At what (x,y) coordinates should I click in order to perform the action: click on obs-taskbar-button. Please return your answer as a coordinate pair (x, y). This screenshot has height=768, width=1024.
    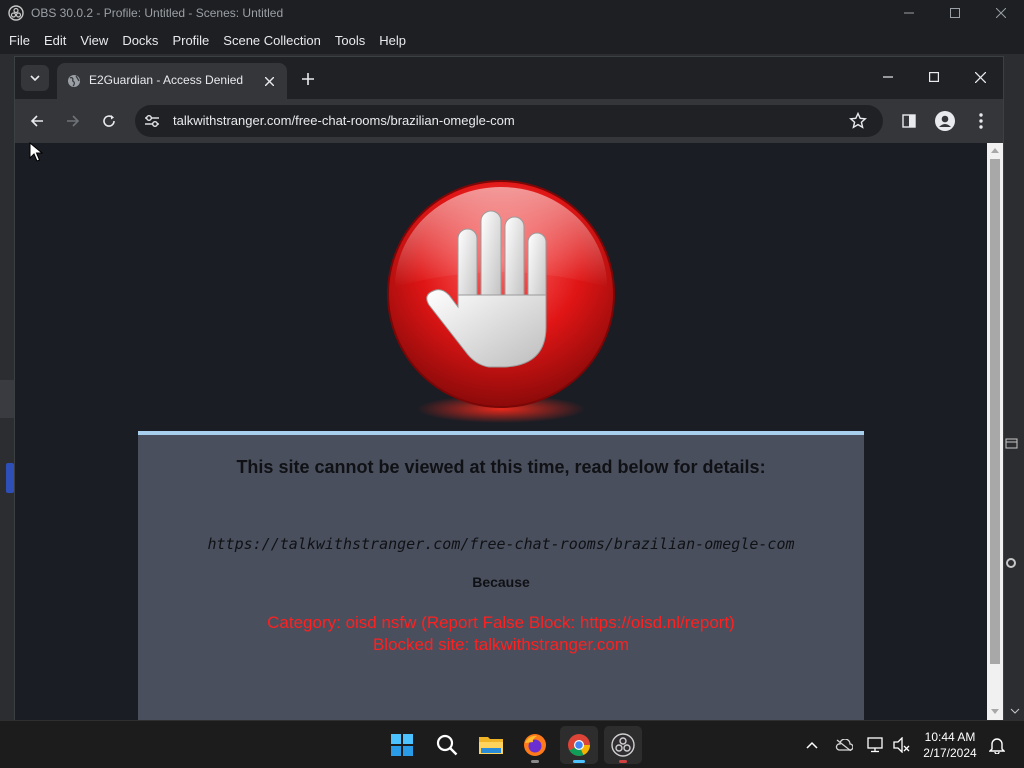
    Looking at the image, I should click on (623, 745).